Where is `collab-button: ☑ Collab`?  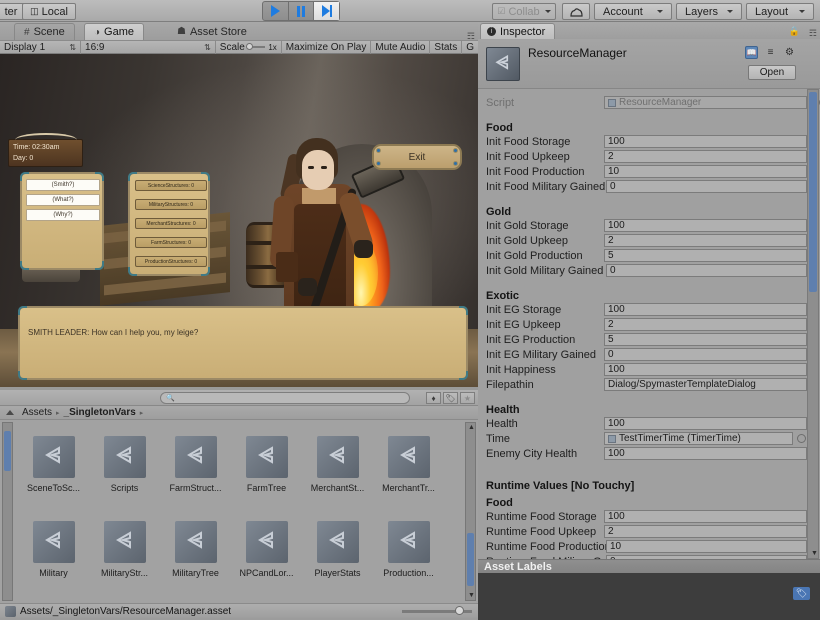
collab-button: ☑ Collab is located at coordinates (524, 11).